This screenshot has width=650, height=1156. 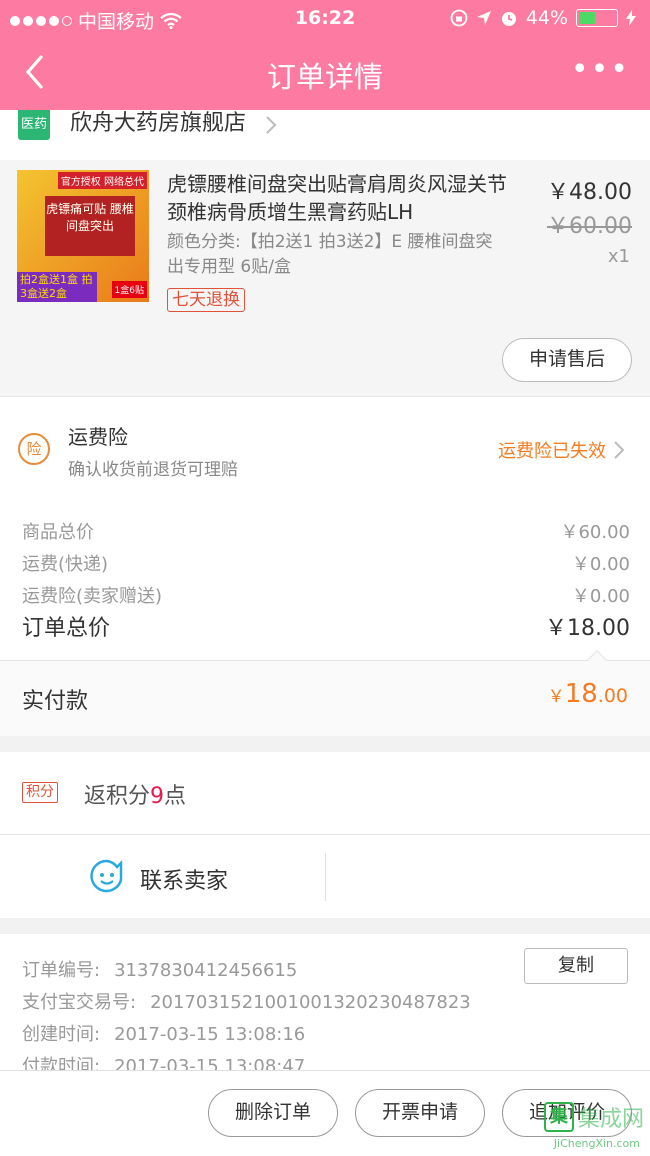 I want to click on price-row: 运费险(卖家赠送) ￥0.00, so click(x=326, y=596).